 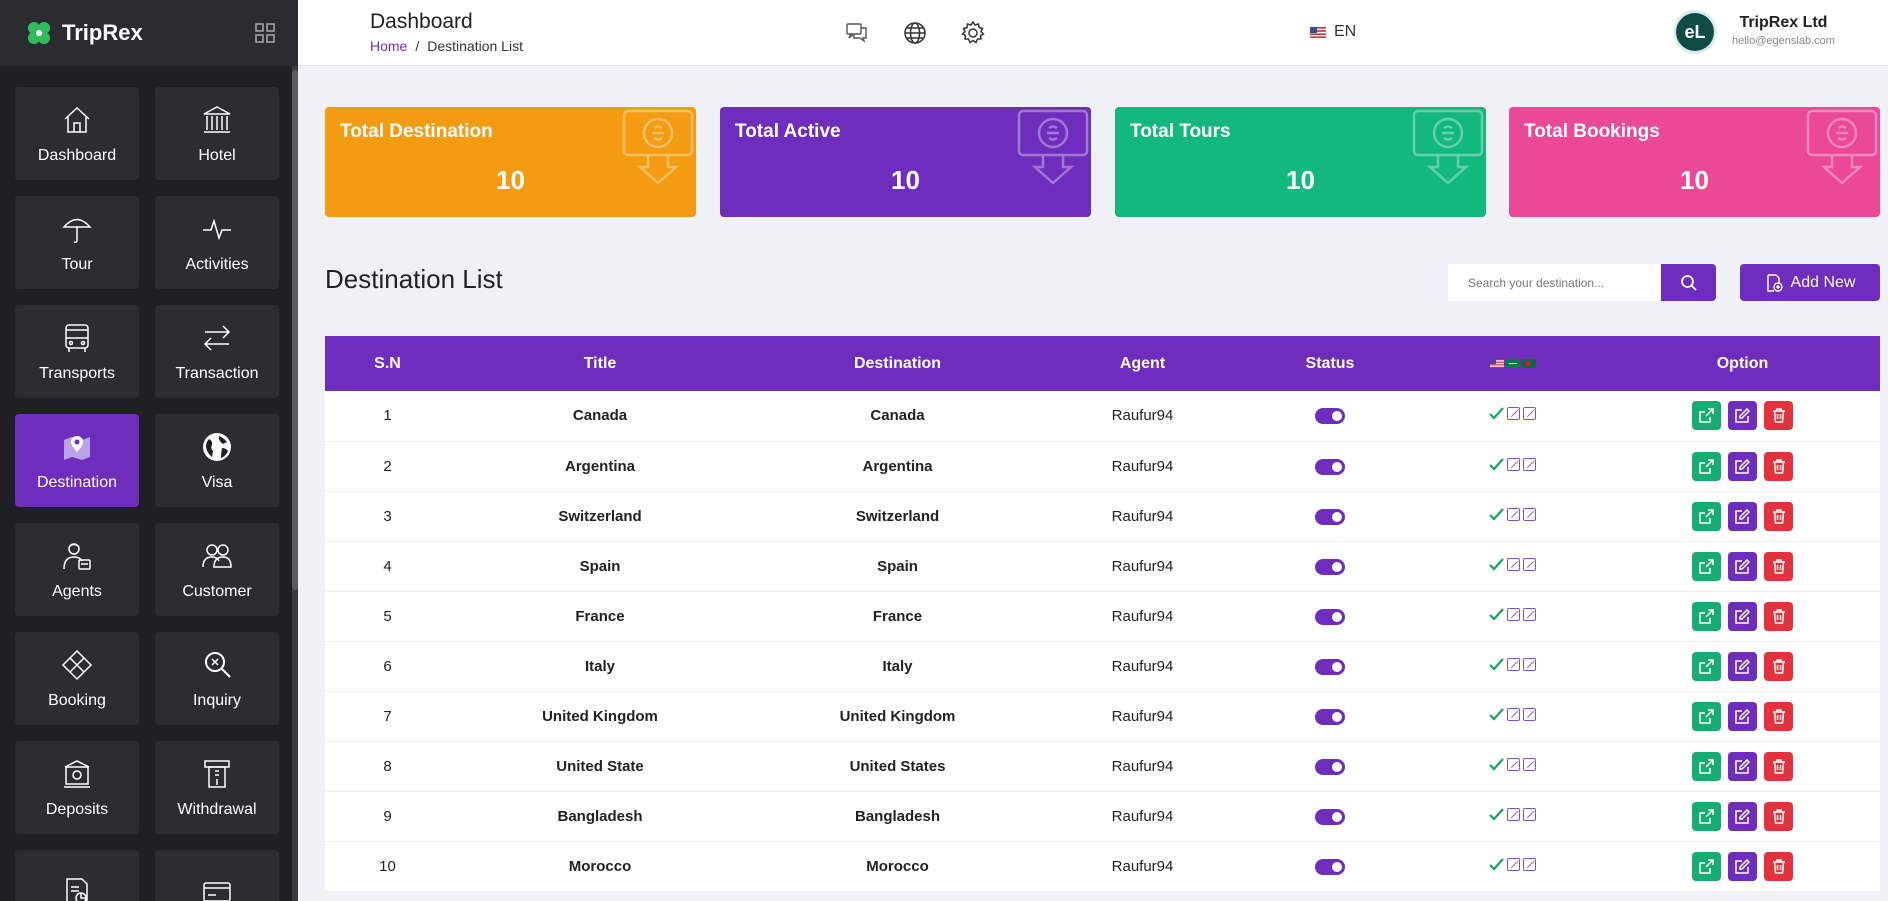 What do you see at coordinates (1742, 363) in the screenshot?
I see `column-header-option: Option` at bounding box center [1742, 363].